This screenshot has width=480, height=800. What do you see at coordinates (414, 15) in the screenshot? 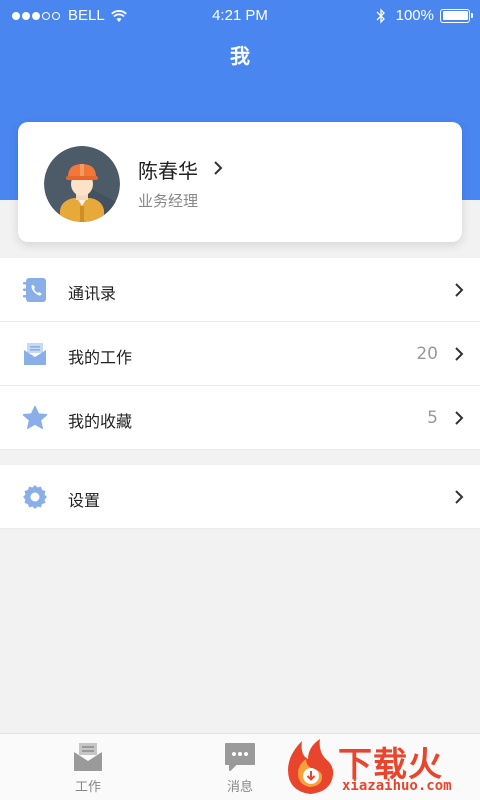
I see `battery-percent: 100%` at bounding box center [414, 15].